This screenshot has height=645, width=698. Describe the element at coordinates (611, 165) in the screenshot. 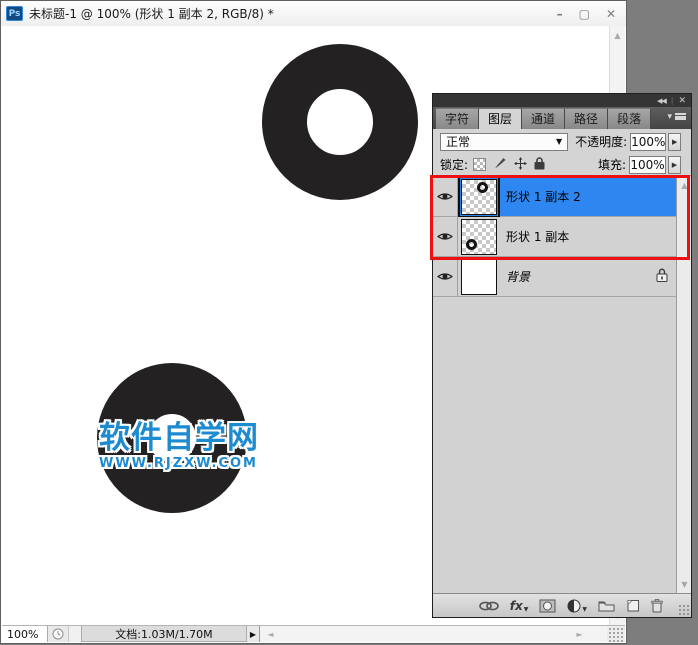

I see `fill-label: 填充:` at that location.